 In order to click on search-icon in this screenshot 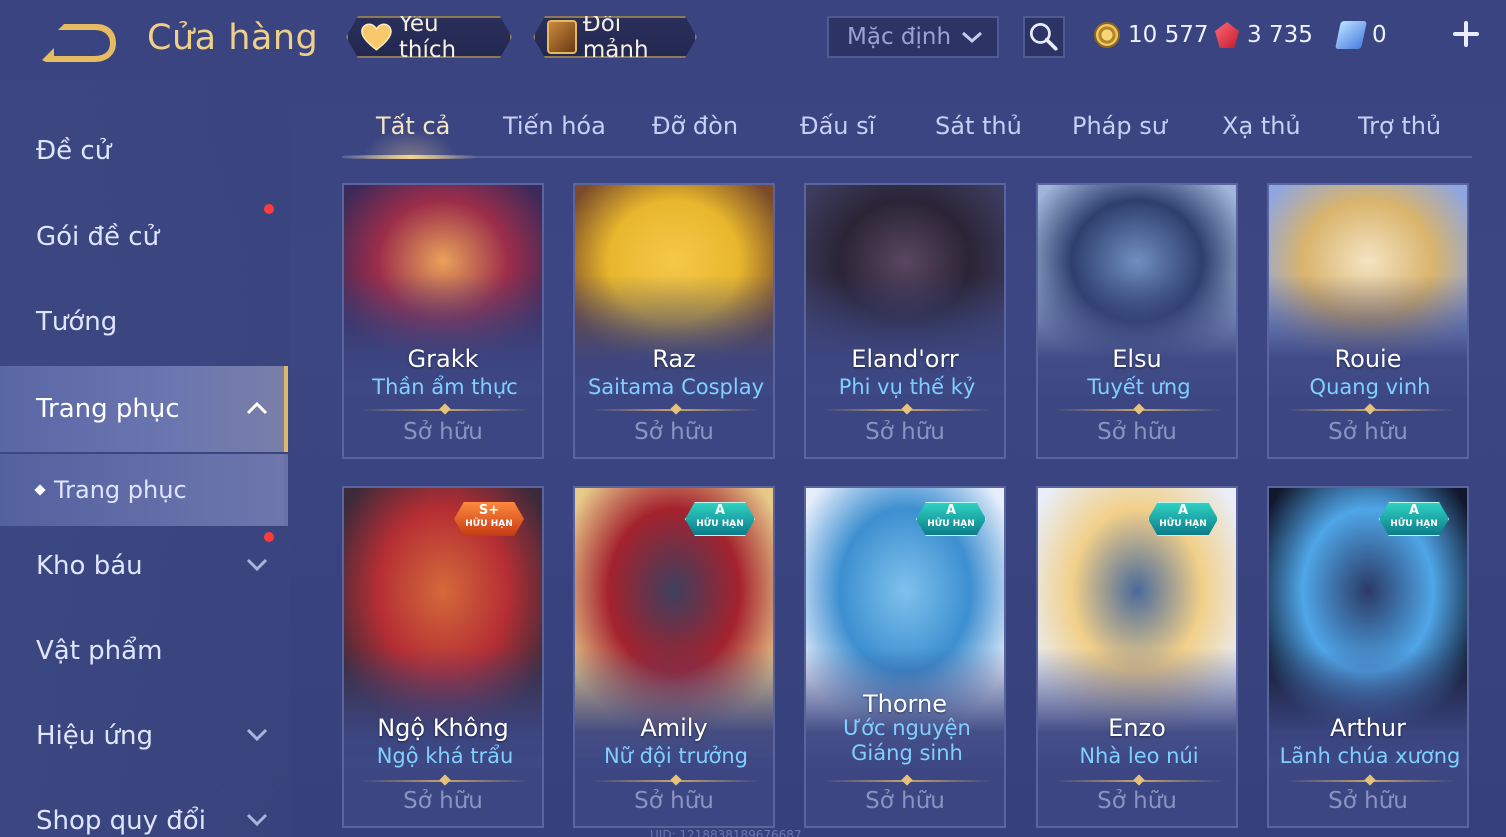, I will do `click(1043, 36)`.